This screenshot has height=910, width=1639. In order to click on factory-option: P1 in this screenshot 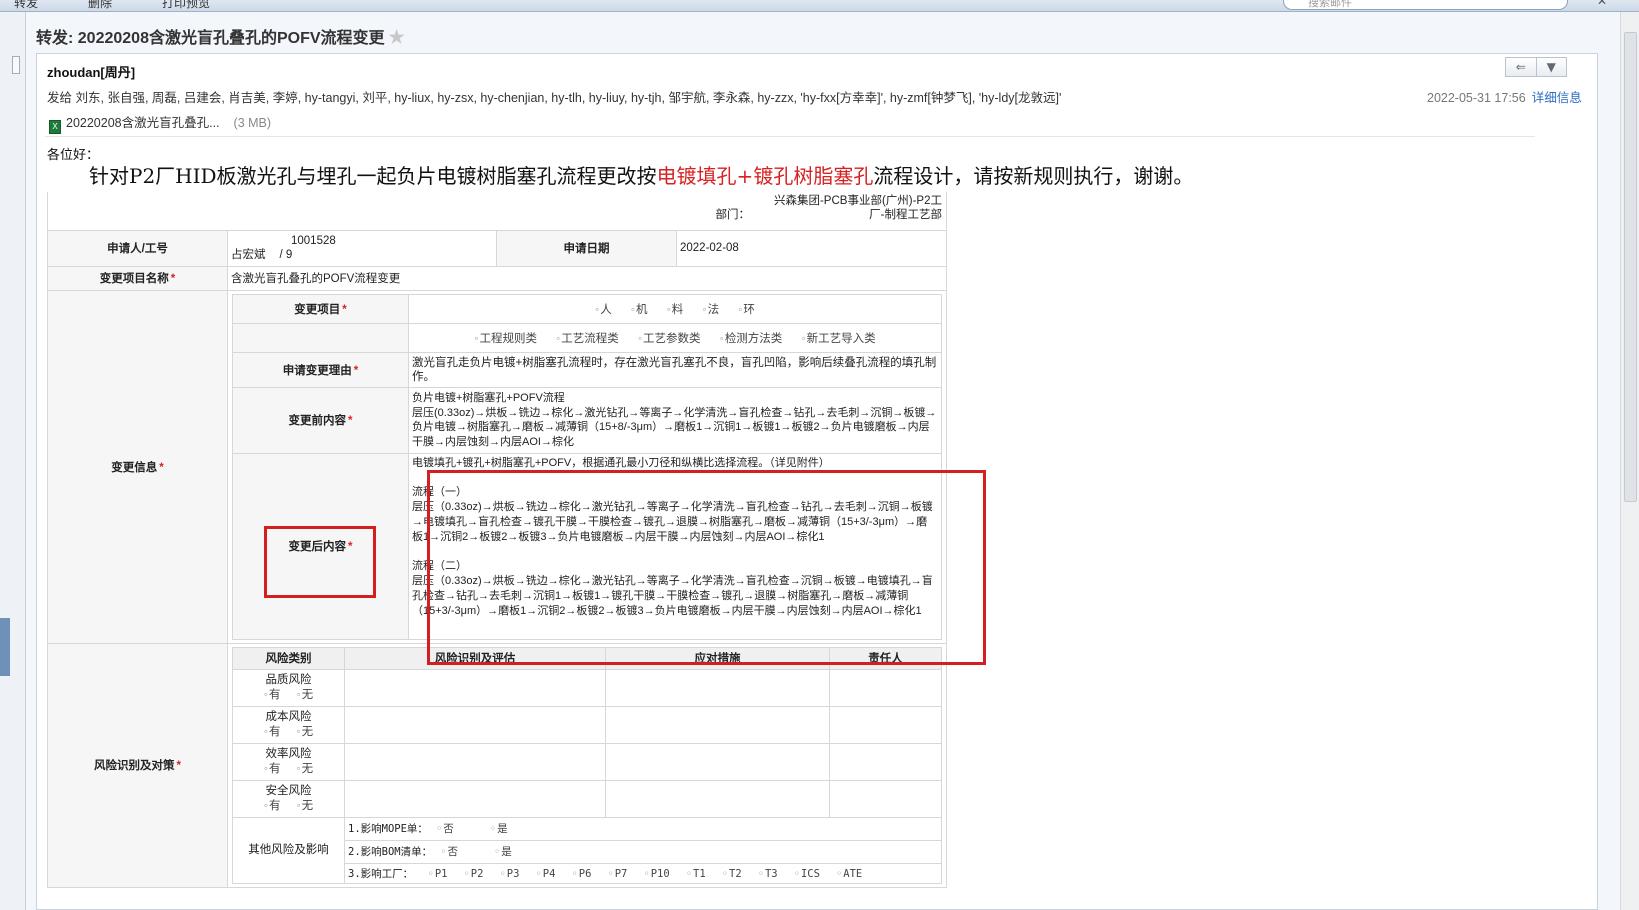, I will do `click(437, 874)`.